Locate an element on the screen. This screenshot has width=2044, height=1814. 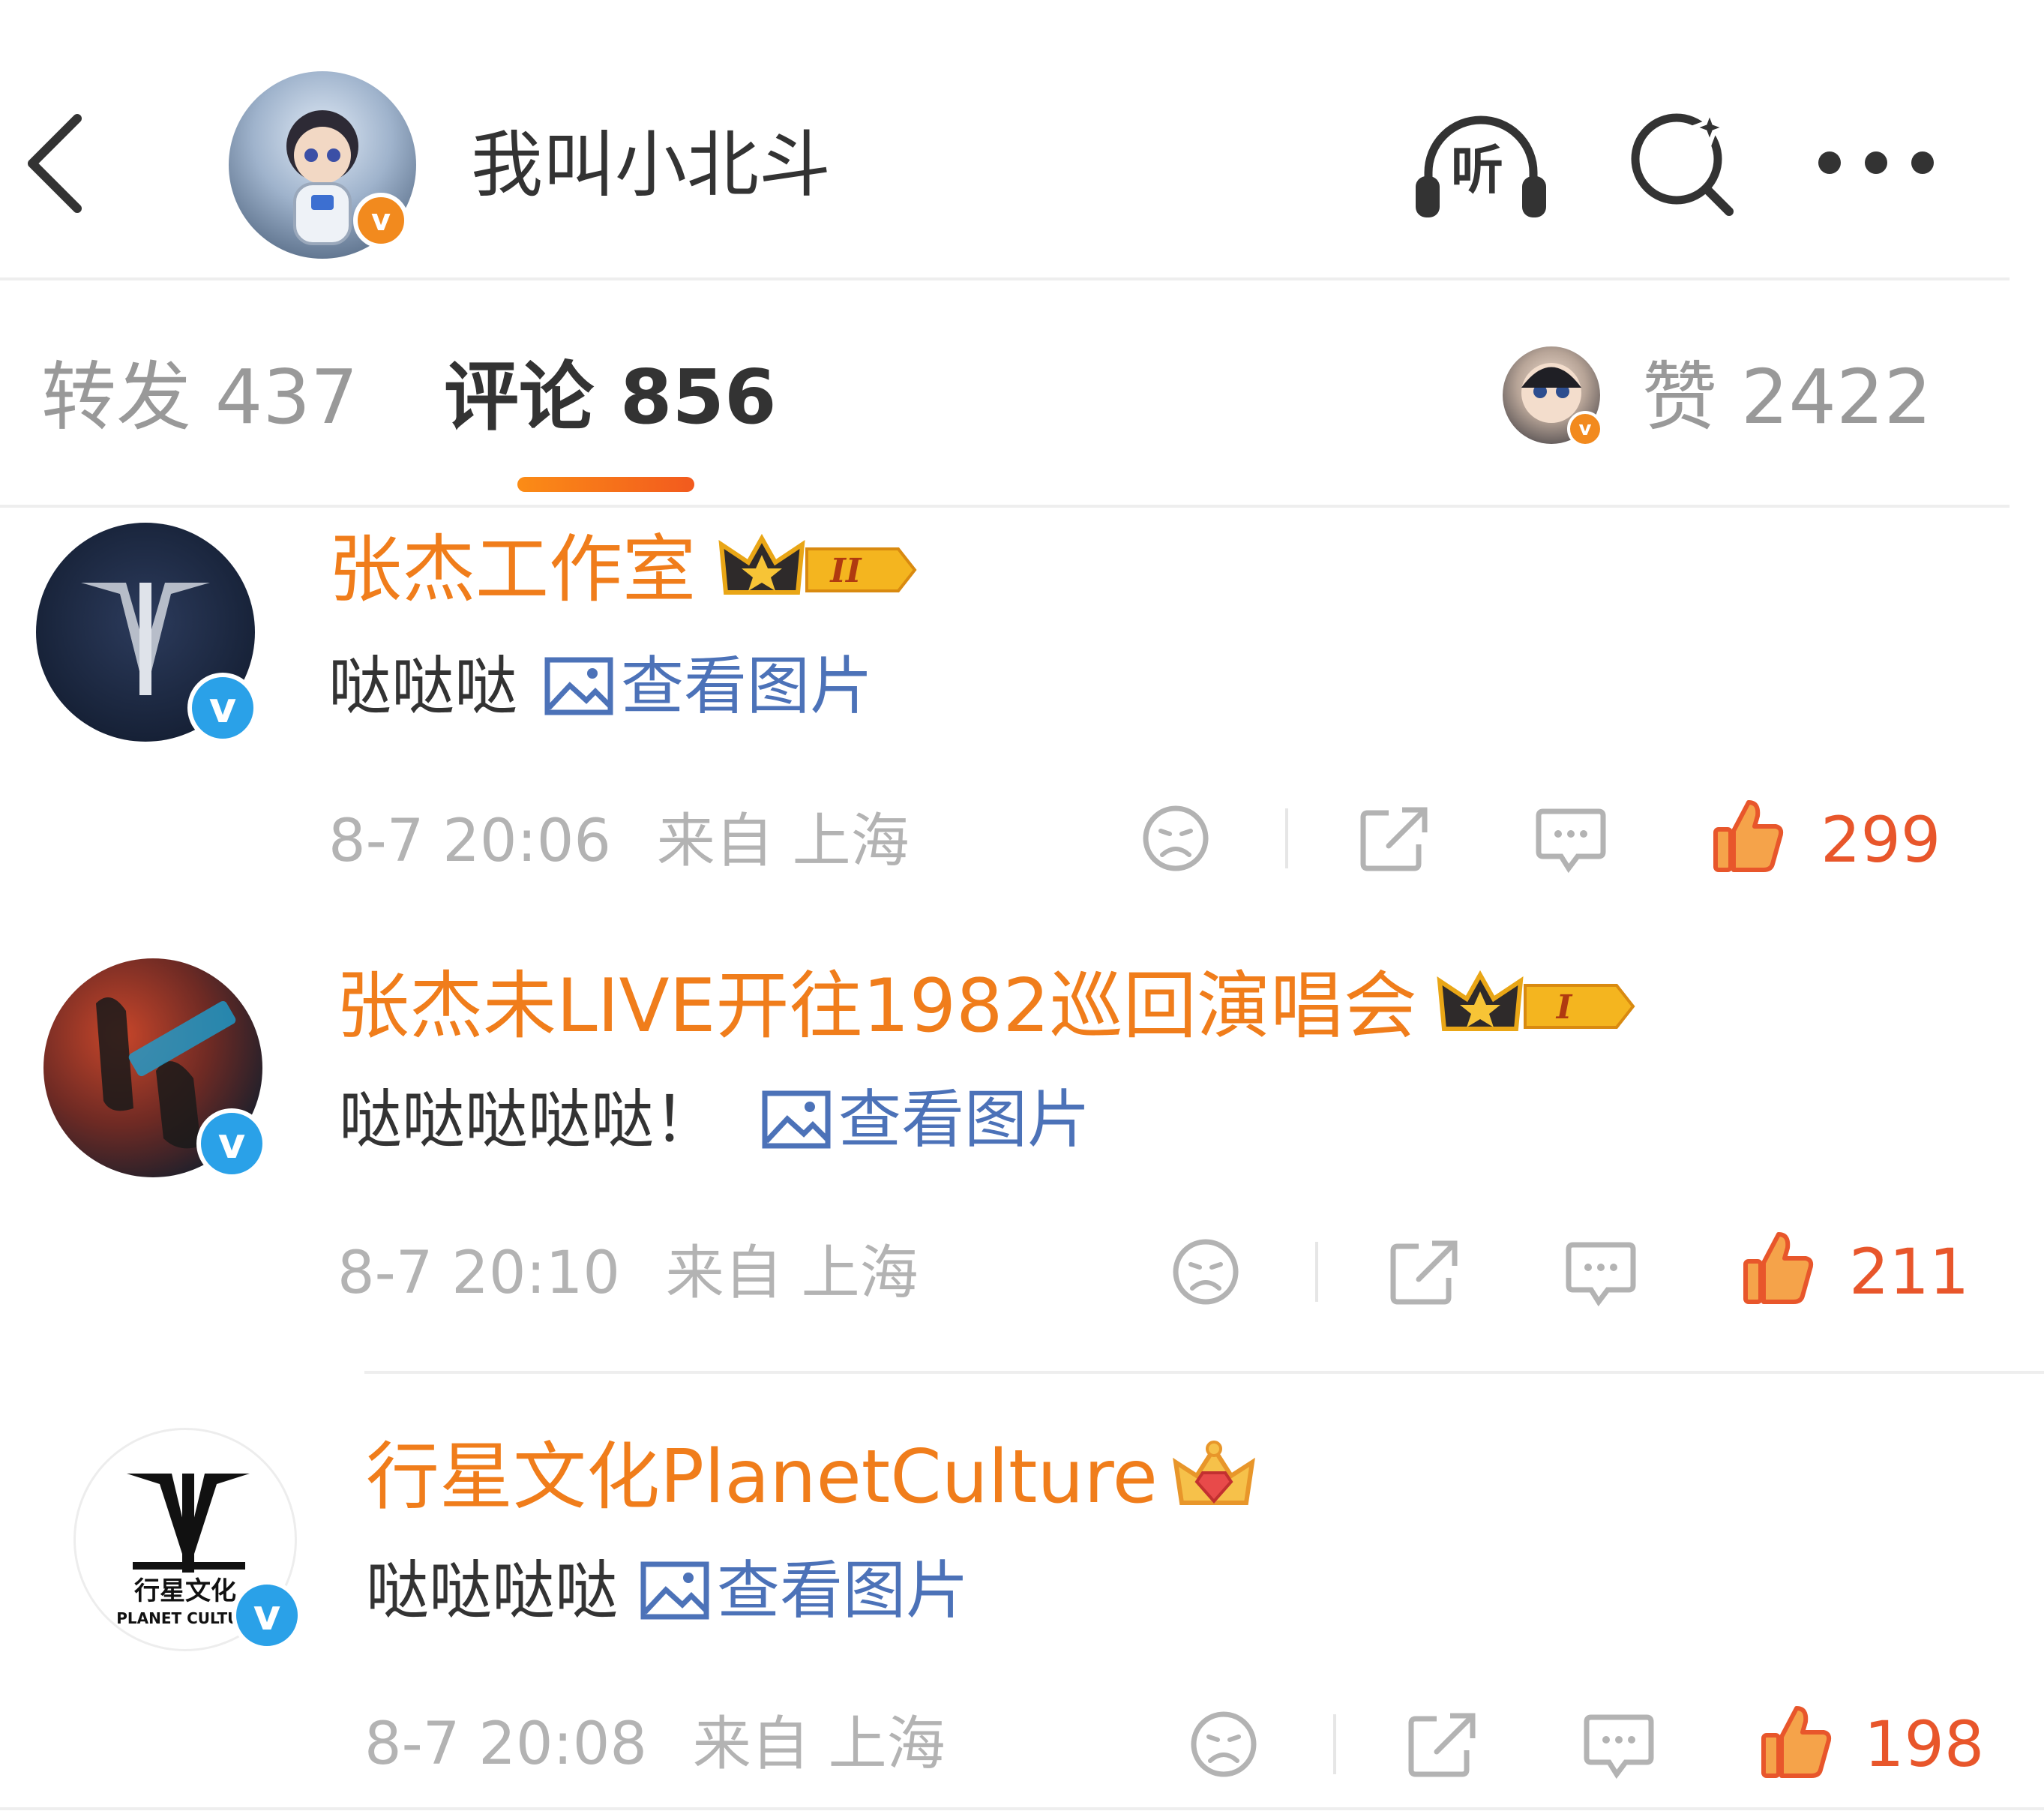
comment-meta: 8-7 20:10 来自 上海 is located at coordinates (628, 1273).